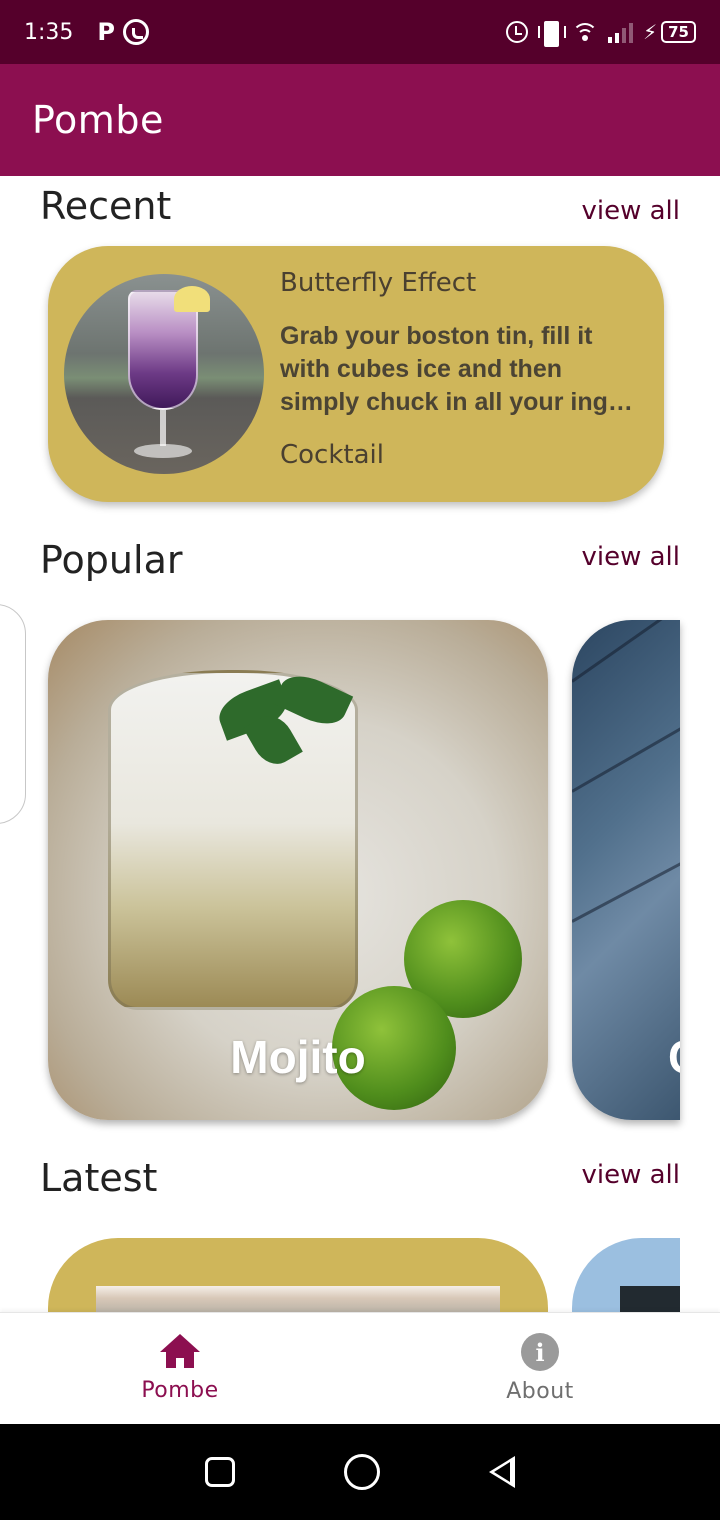  Describe the element at coordinates (626, 870) in the screenshot. I see `popular-card: C` at that location.